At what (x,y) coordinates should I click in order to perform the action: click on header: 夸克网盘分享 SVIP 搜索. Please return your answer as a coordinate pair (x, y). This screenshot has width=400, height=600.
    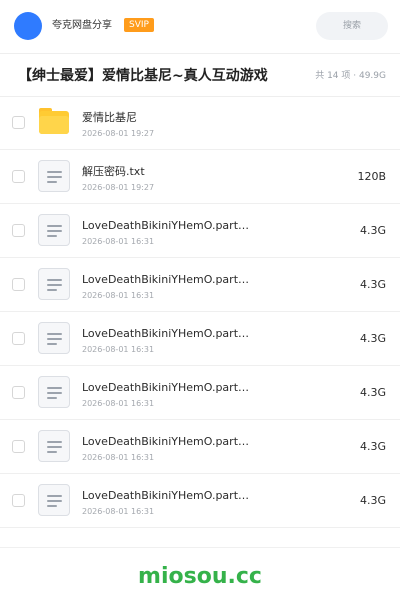
    Looking at the image, I should click on (200, 26).